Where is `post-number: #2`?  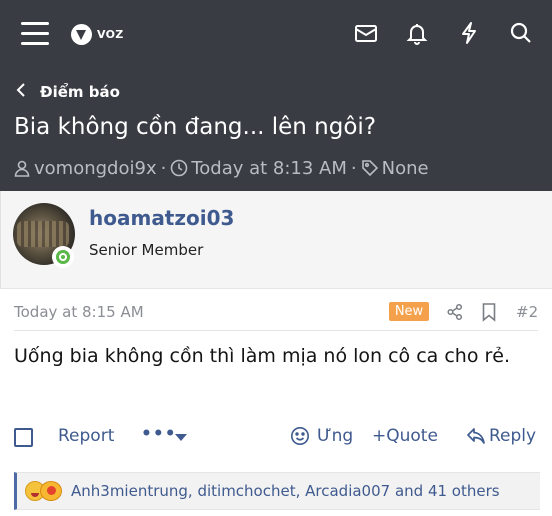 post-number: #2 is located at coordinates (527, 312).